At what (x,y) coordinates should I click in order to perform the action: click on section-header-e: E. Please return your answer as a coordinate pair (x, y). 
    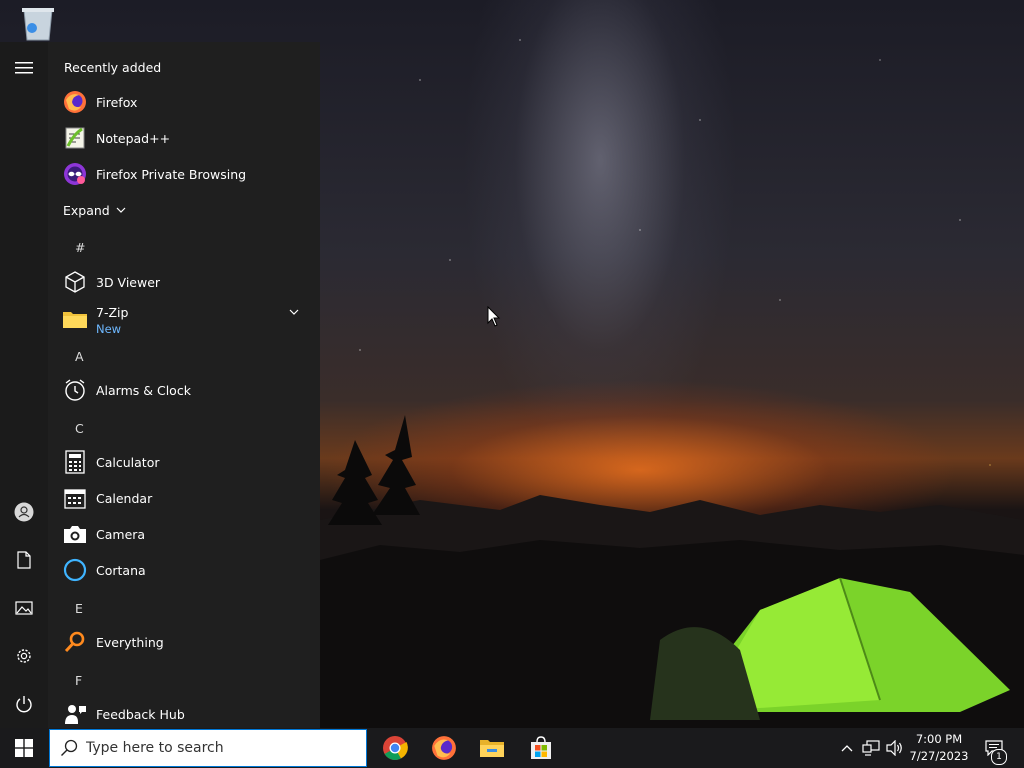
    Looking at the image, I should click on (79, 608).